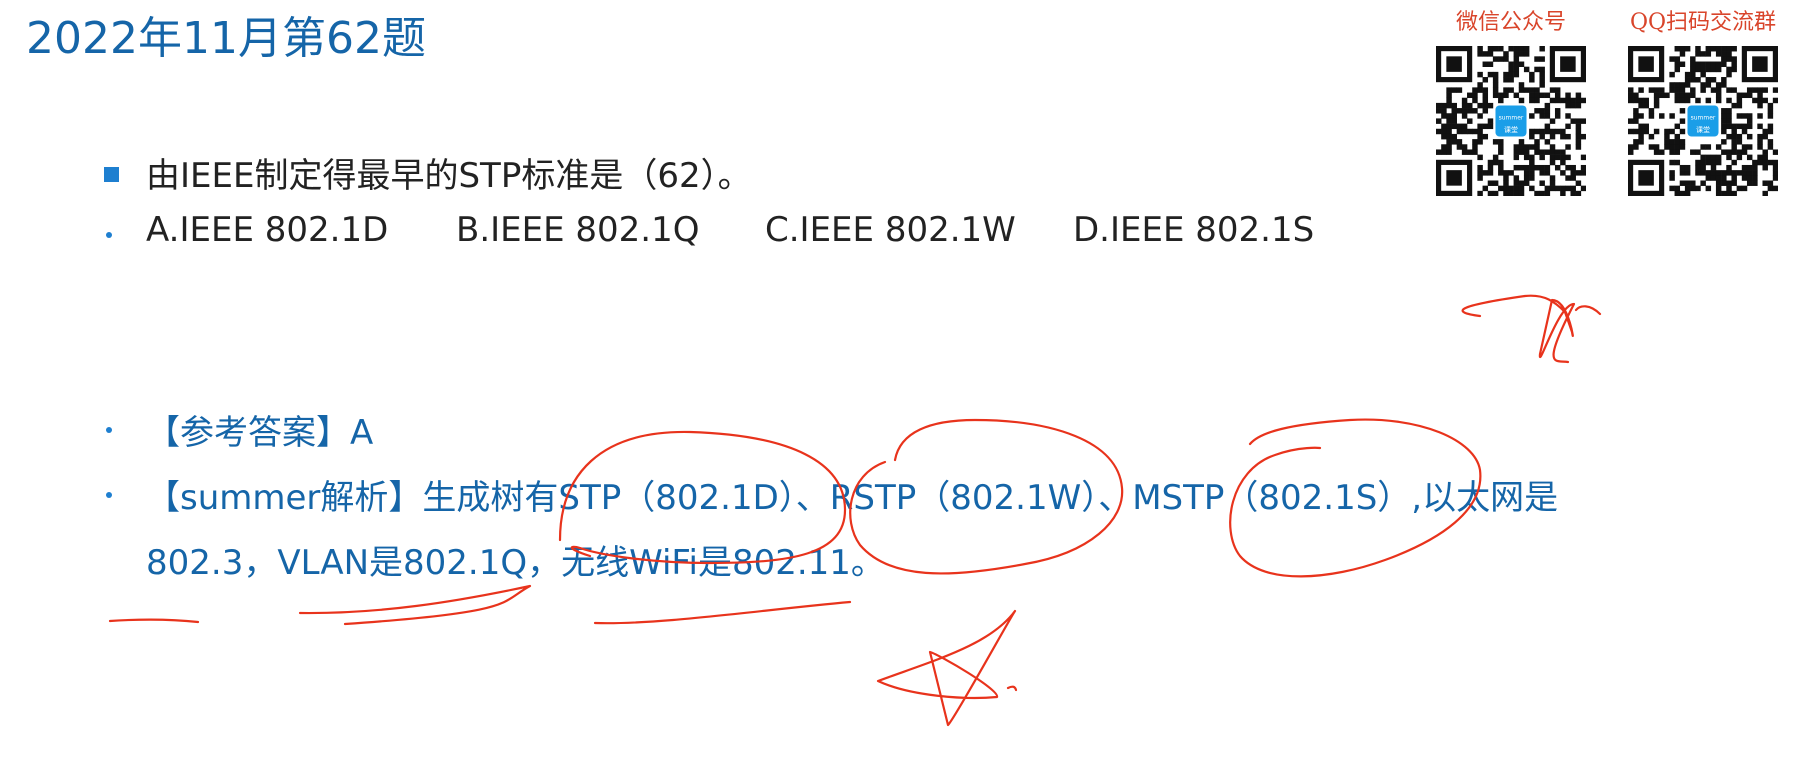  What do you see at coordinates (947, 668) in the screenshot?
I see `star-annotation-bottom` at bounding box center [947, 668].